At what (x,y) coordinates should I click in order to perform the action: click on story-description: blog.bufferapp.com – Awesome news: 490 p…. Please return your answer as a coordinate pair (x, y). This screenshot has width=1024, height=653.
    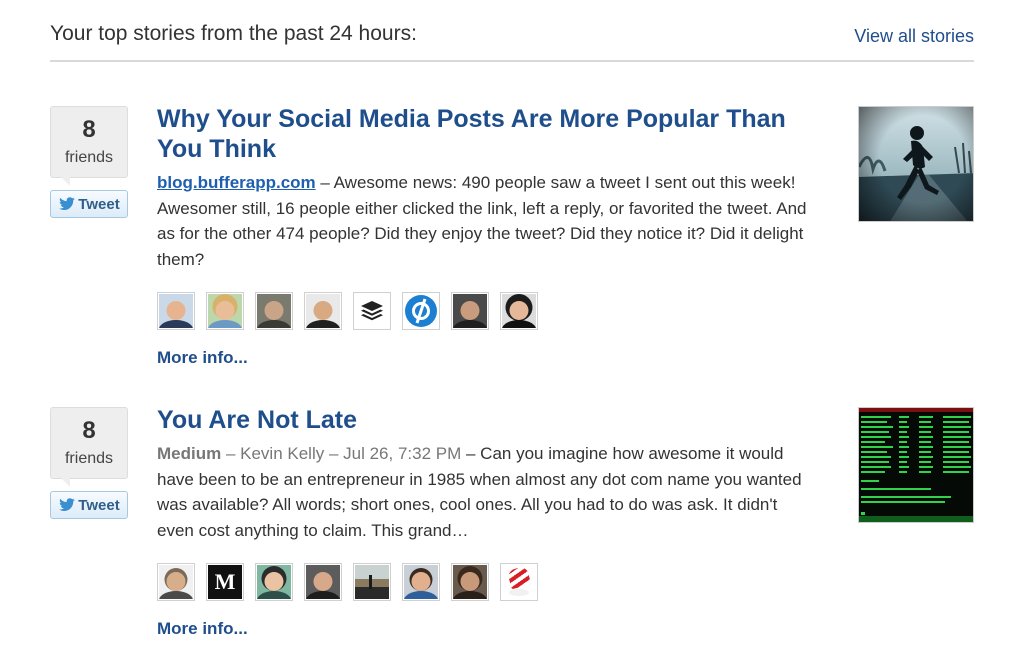
    Looking at the image, I should click on (487, 221).